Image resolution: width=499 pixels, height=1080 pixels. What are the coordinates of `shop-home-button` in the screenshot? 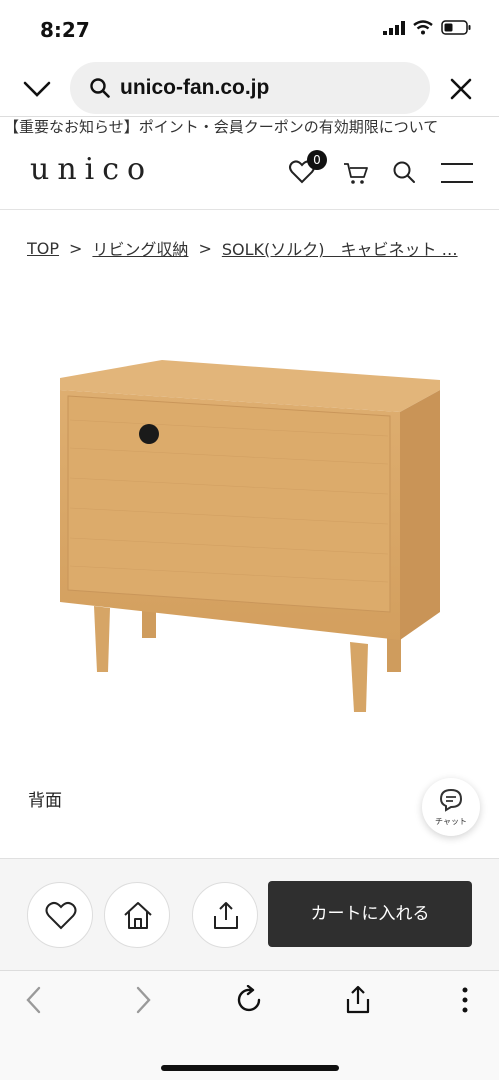 It's located at (137, 915).